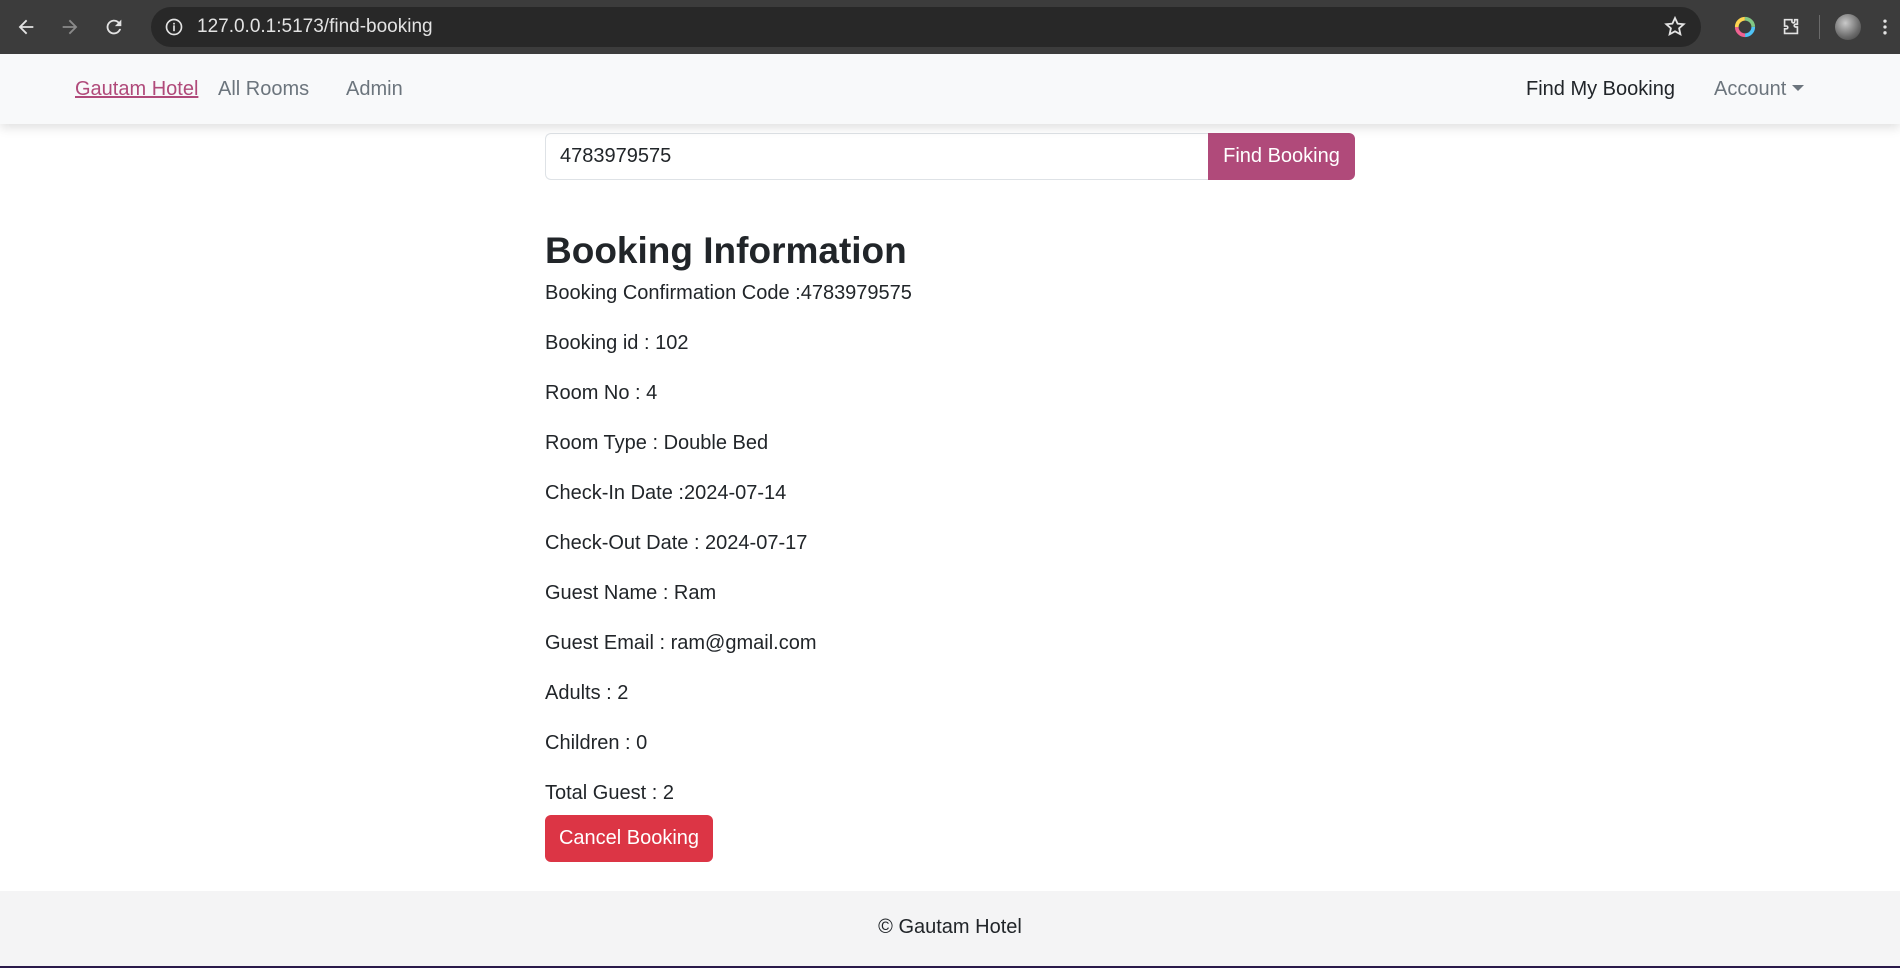 Image resolution: width=1900 pixels, height=968 pixels. I want to click on guest-name-text: Guest Name : Ram, so click(631, 593).